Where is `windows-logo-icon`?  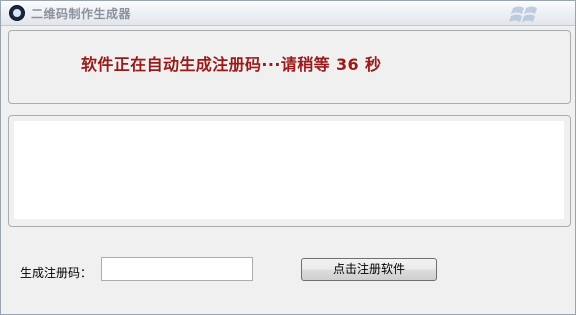 windows-logo-icon is located at coordinates (523, 14).